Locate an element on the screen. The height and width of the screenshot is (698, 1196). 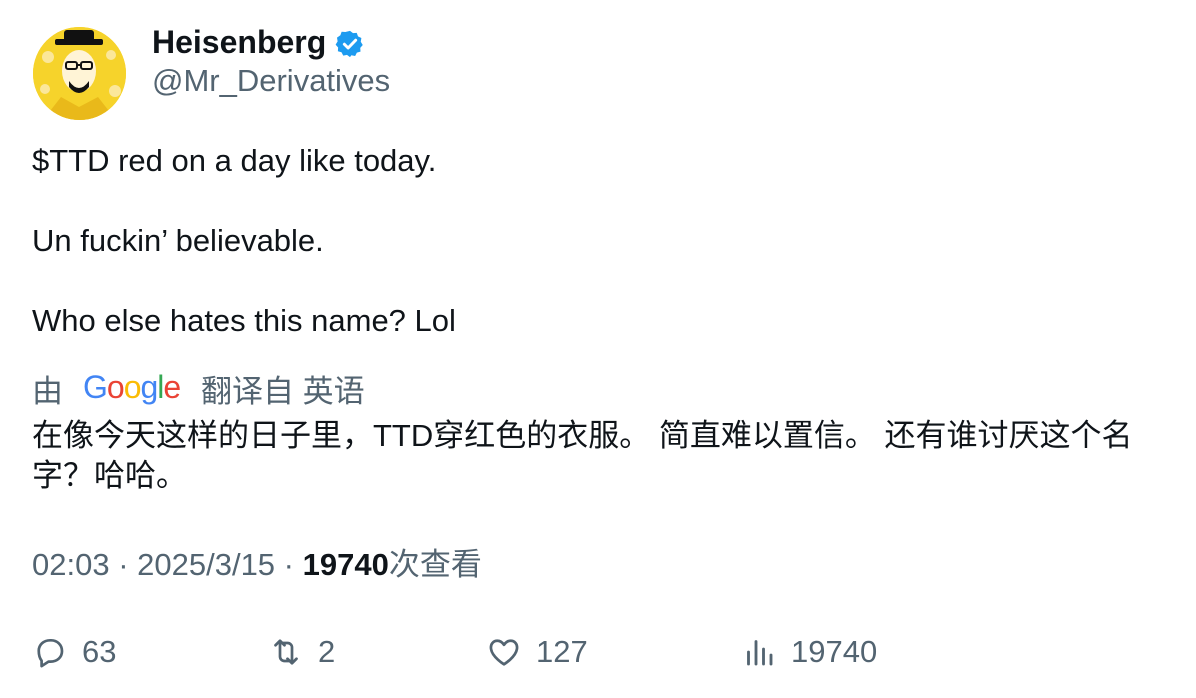
user-handle: @Mr_Derivatives is located at coordinates (271, 81).